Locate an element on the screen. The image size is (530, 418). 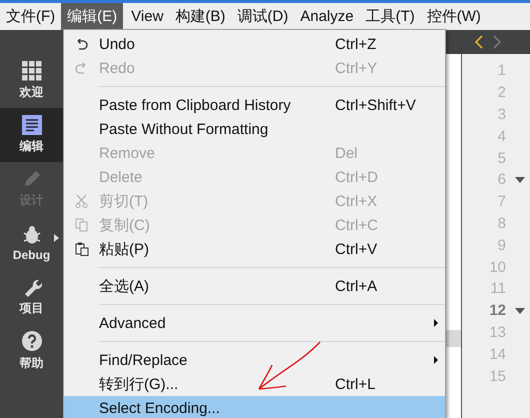
caret-icon is located at coordinates (56, 238).